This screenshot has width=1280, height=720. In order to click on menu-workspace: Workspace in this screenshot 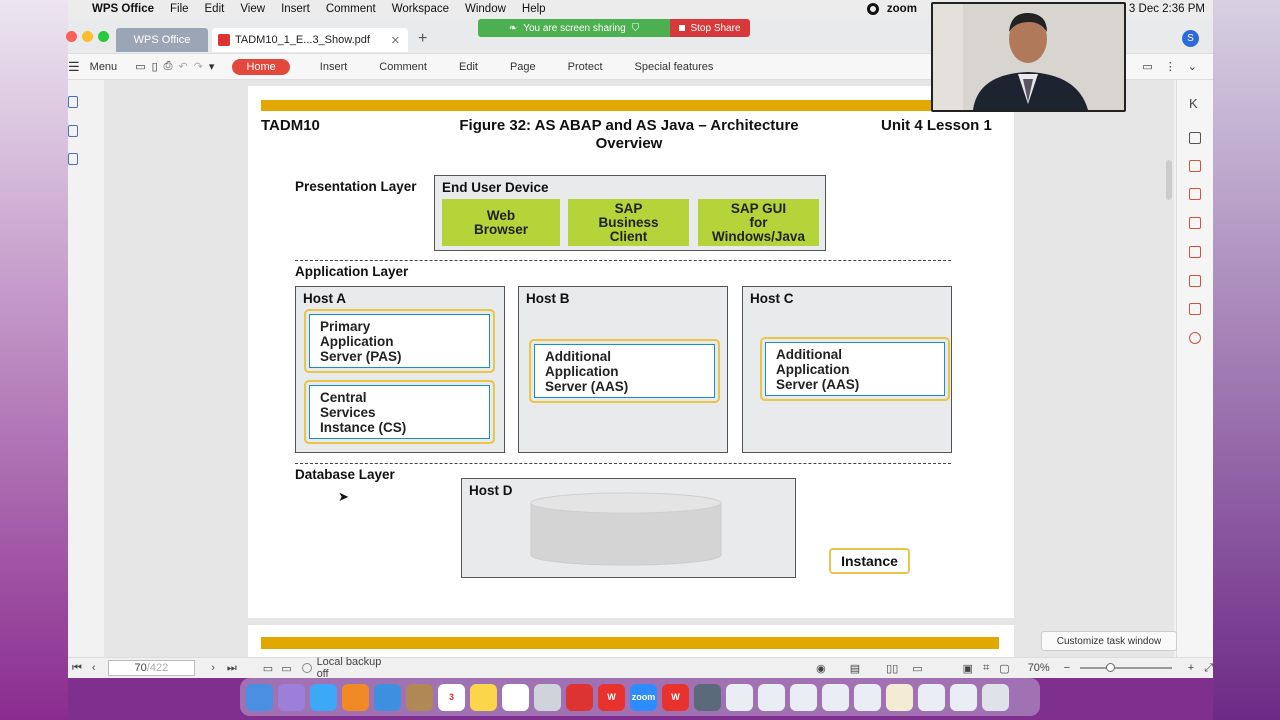, I will do `click(420, 9)`.